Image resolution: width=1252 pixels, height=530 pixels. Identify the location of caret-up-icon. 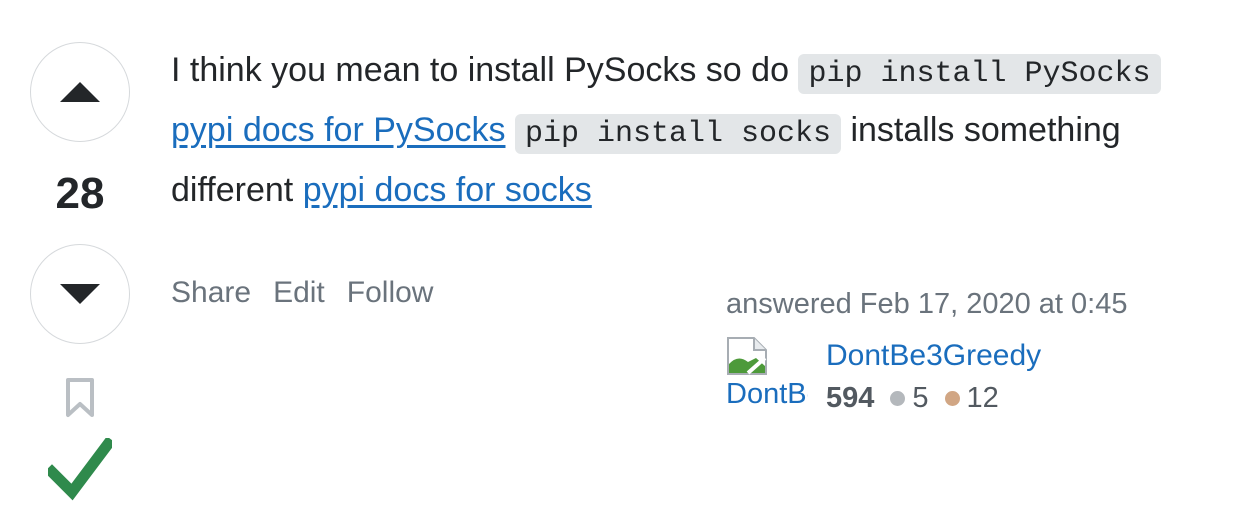
(80, 92).